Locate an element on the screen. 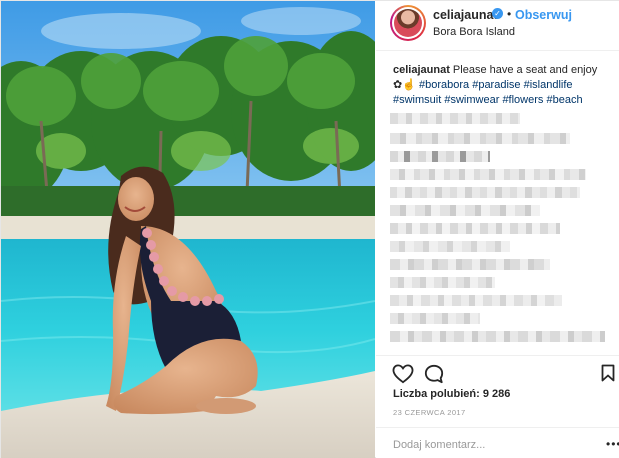 The image size is (619, 458). hashtag: #beach is located at coordinates (564, 100).